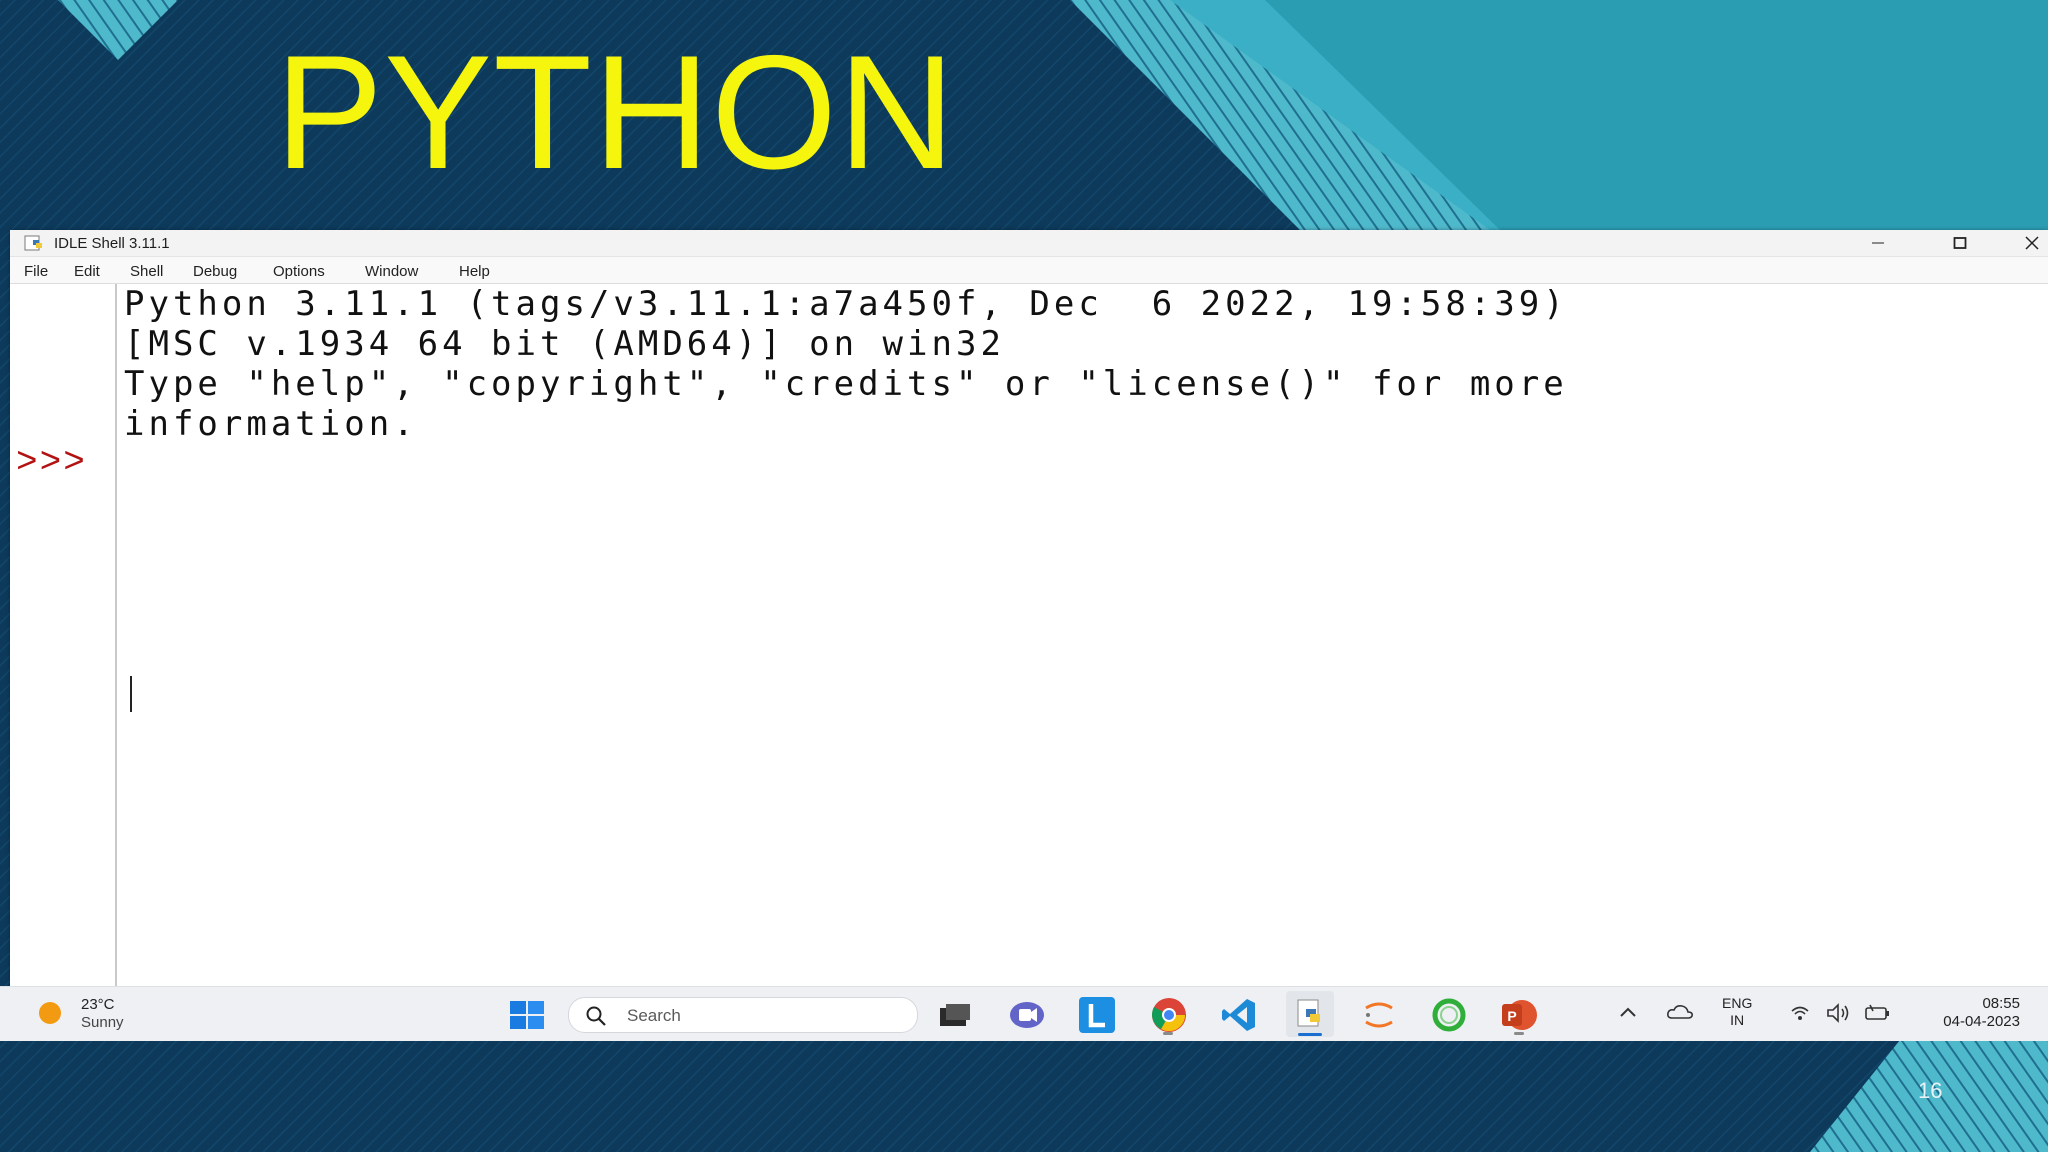 This screenshot has width=2048, height=1152. Describe the element at coordinates (1737, 1020) in the screenshot. I see `region-code: IN` at that location.